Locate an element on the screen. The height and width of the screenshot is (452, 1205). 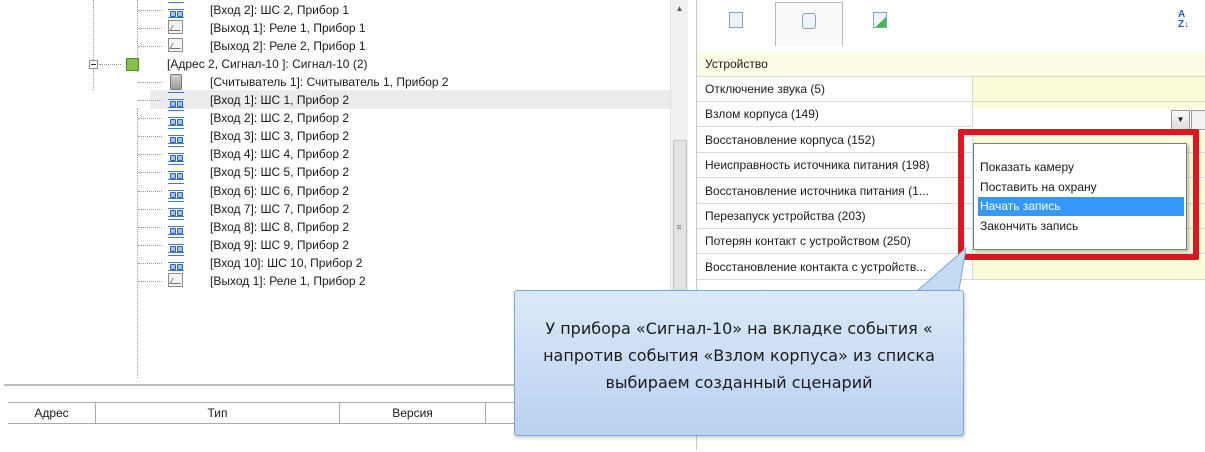
document-icon is located at coordinates (736, 20).